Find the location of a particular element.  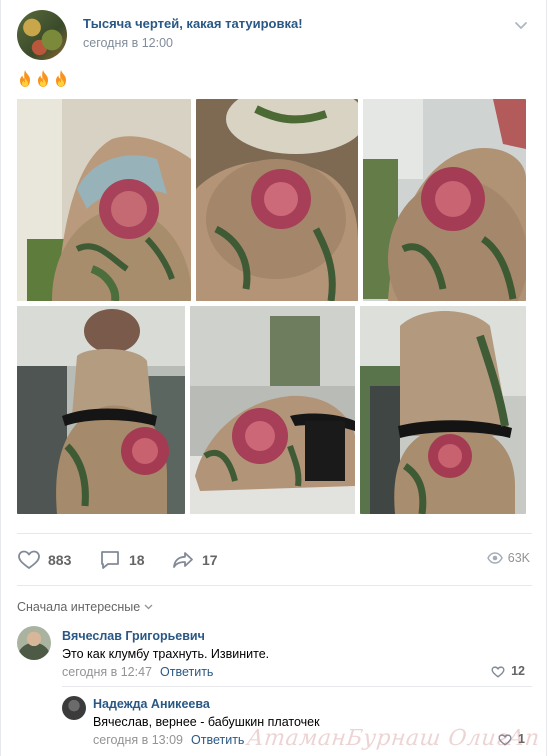

comment-count: 18 is located at coordinates (137, 560).